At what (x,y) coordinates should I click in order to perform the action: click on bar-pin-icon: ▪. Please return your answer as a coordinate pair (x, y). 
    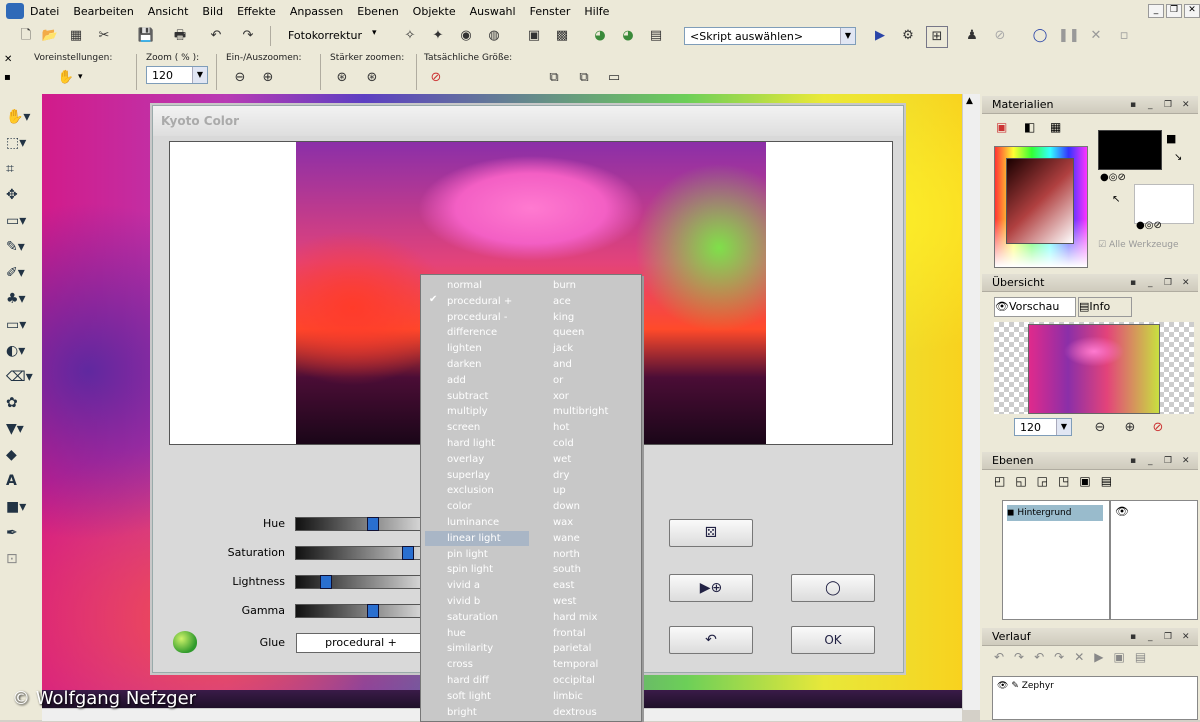
    Looking at the image, I should click on (7, 77).